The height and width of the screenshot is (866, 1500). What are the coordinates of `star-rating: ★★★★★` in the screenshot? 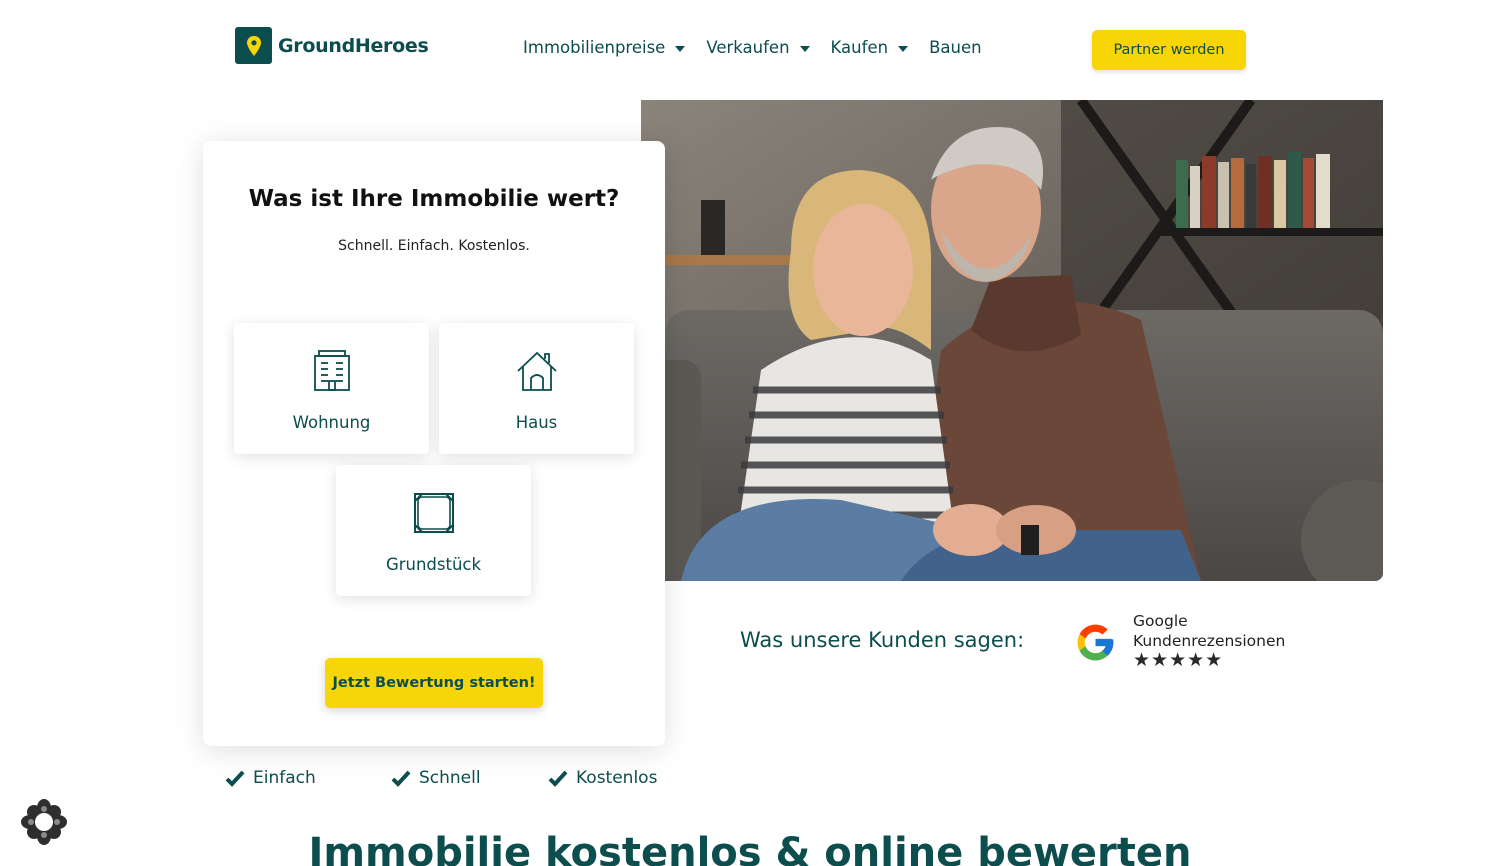 It's located at (1178, 660).